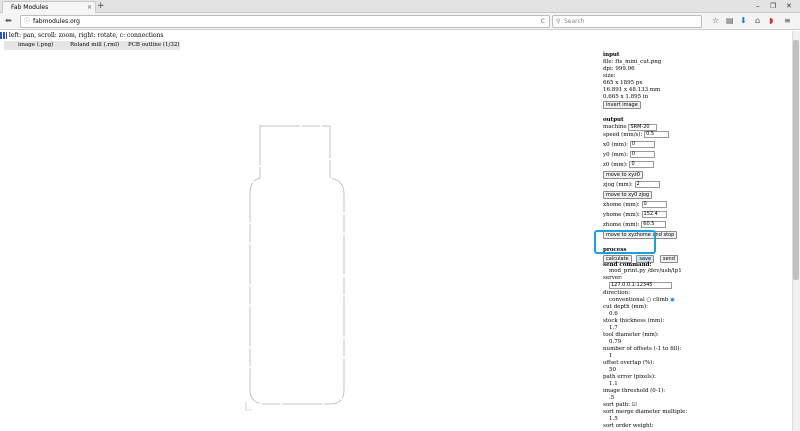  I want to click on path-error-value: 1.1, so click(663, 384).